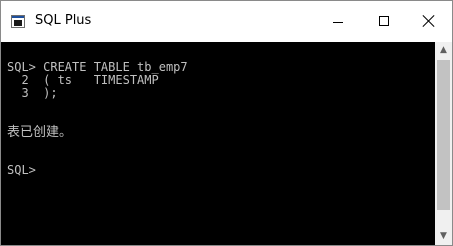 The image size is (453, 246). Describe the element at coordinates (40, 132) in the screenshot. I see `console-line-5: 表已创建。` at that location.